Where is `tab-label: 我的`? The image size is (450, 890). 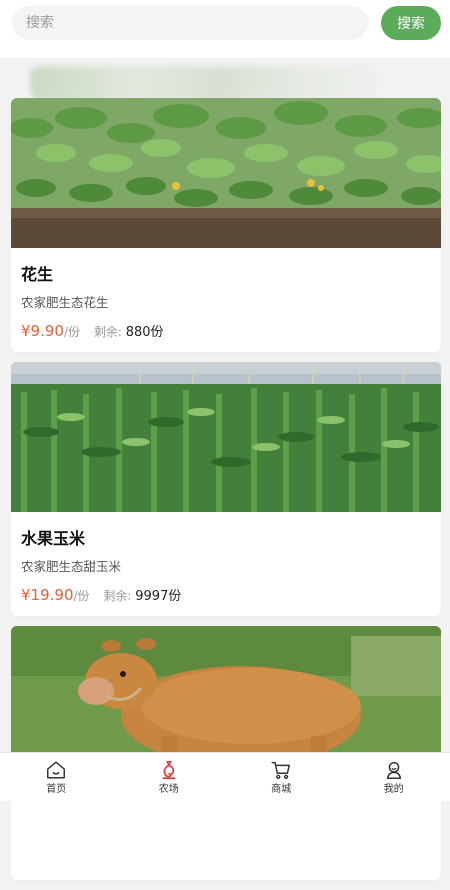 tab-label: 我的 is located at coordinates (394, 790).